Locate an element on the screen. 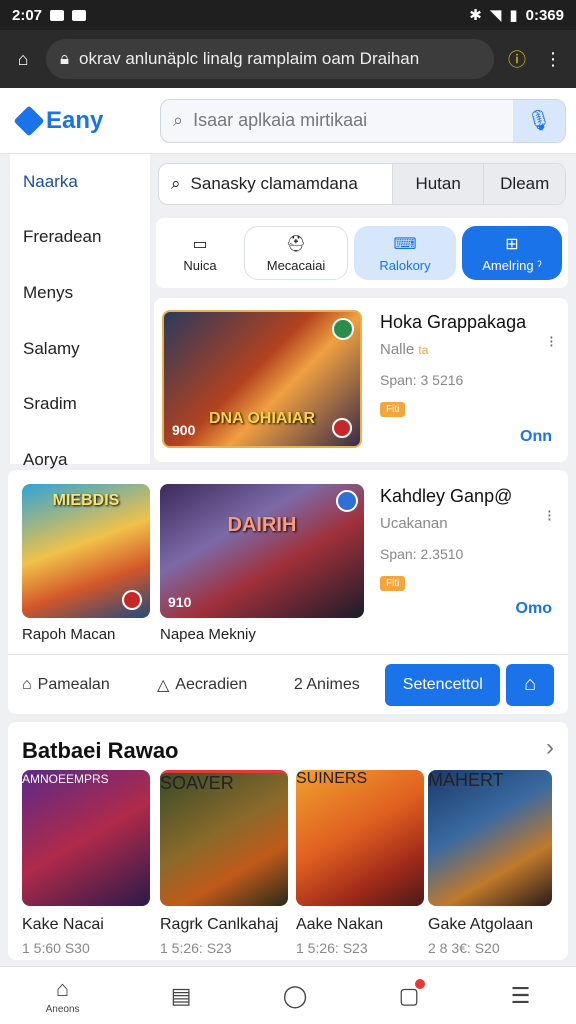 This screenshot has height=1024, width=576. button-label: Setencettol is located at coordinates (442, 684).